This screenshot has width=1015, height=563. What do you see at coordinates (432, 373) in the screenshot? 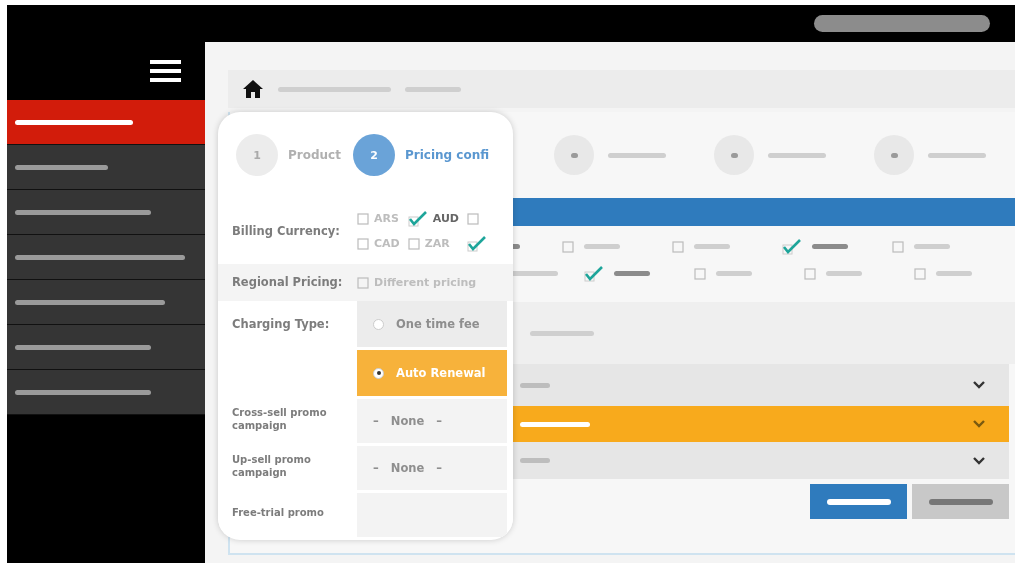
I see `radio-option: Auto Renewal` at bounding box center [432, 373].